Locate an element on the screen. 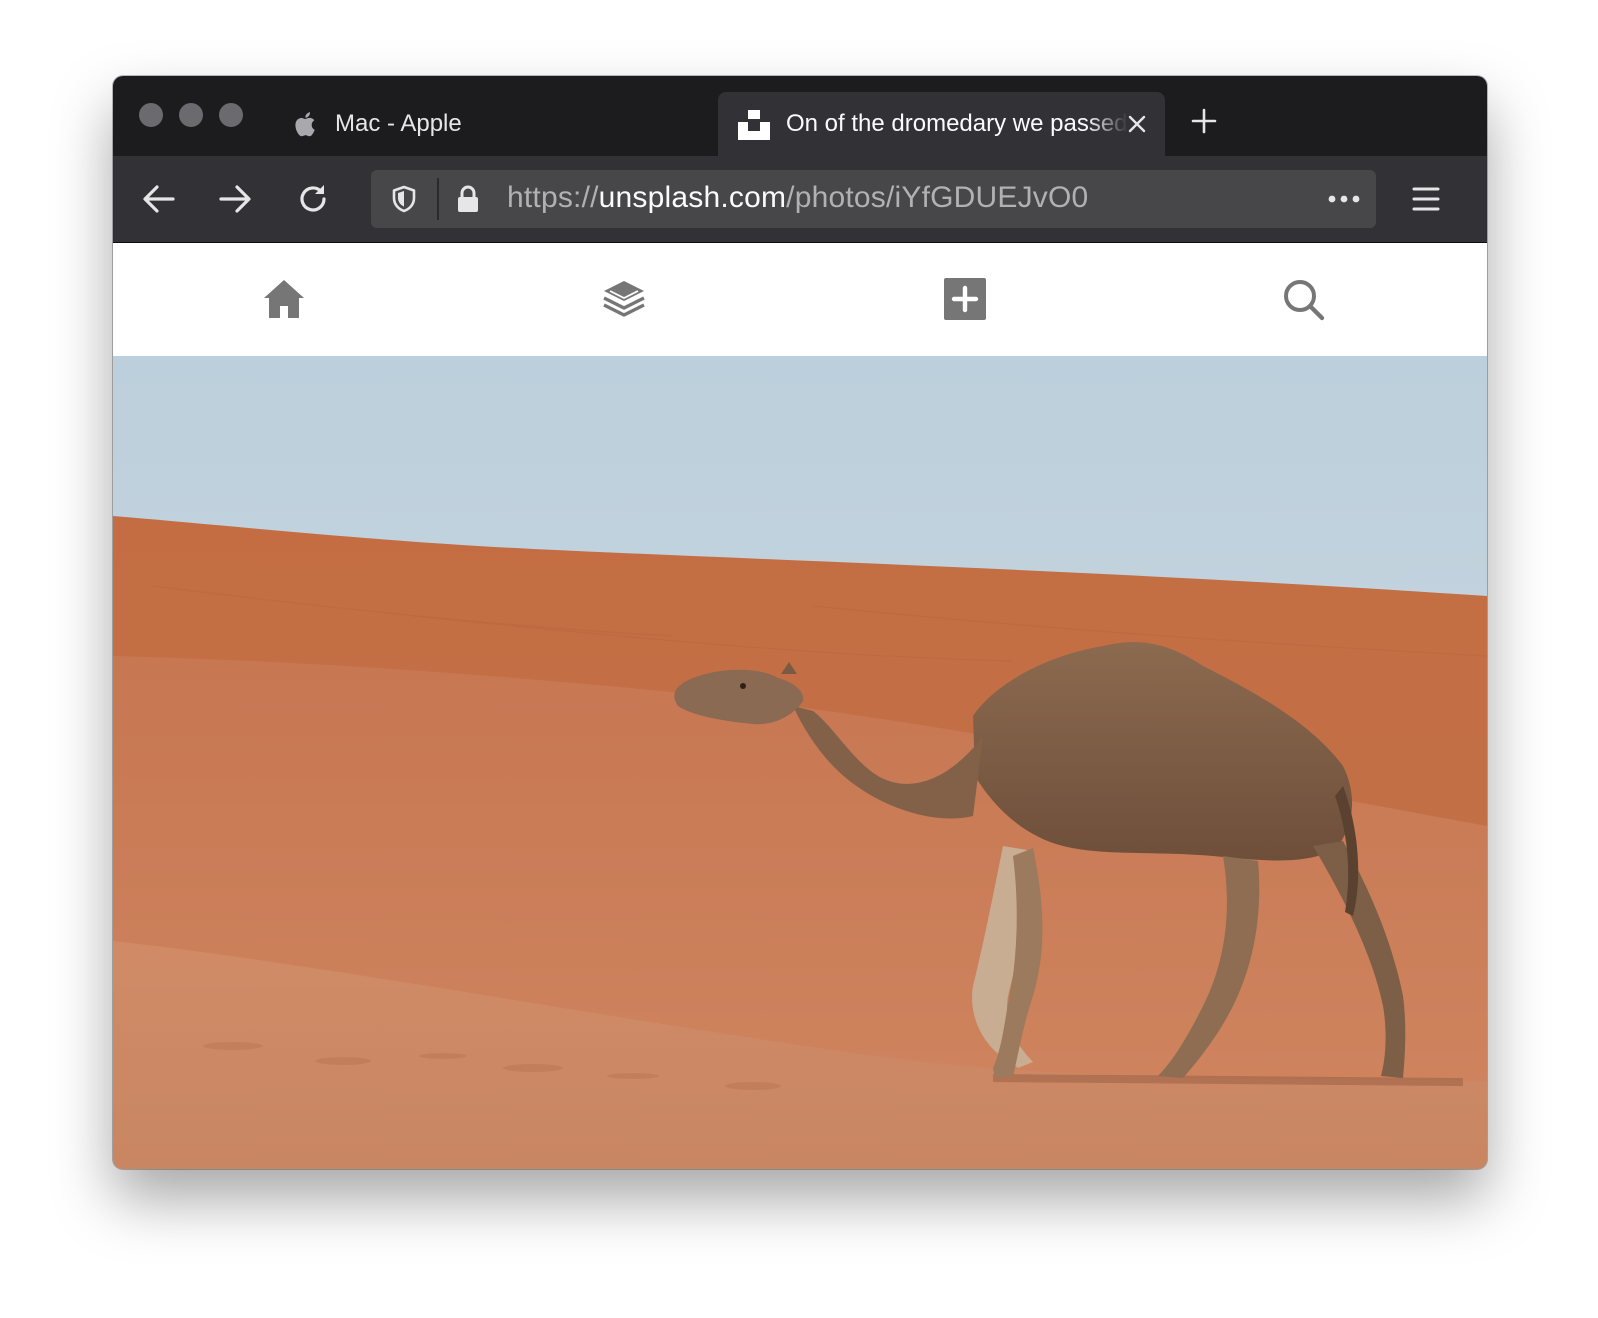  apple-icon is located at coordinates (305, 124).